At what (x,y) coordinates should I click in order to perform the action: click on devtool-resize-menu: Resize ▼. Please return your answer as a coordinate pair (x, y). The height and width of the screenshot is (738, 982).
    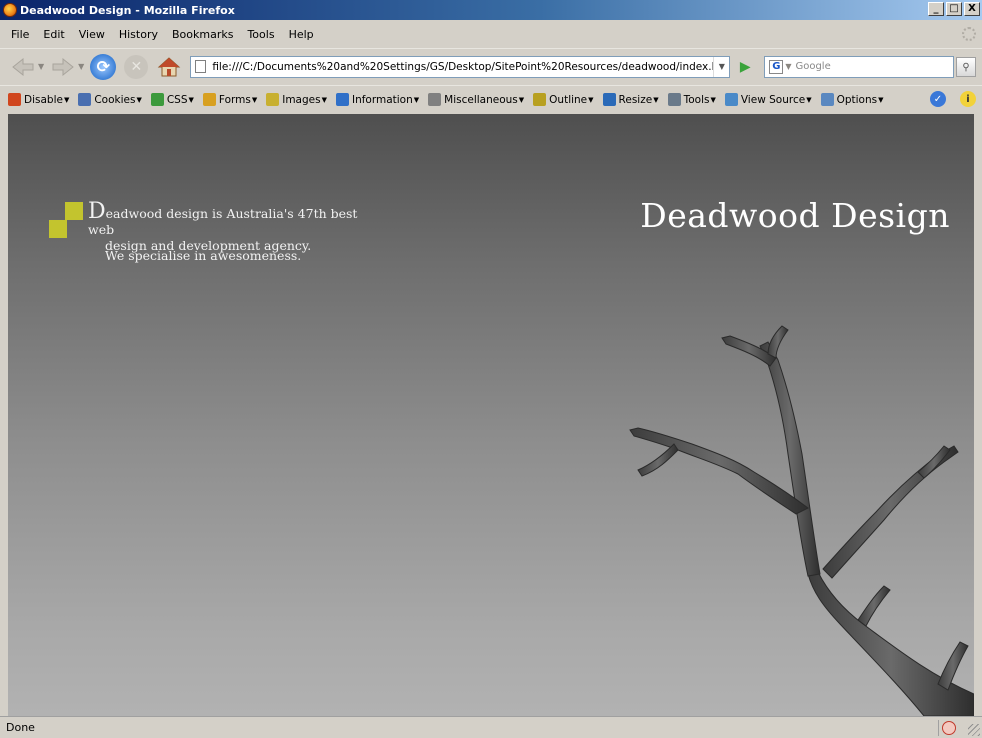
    Looking at the image, I should click on (630, 99).